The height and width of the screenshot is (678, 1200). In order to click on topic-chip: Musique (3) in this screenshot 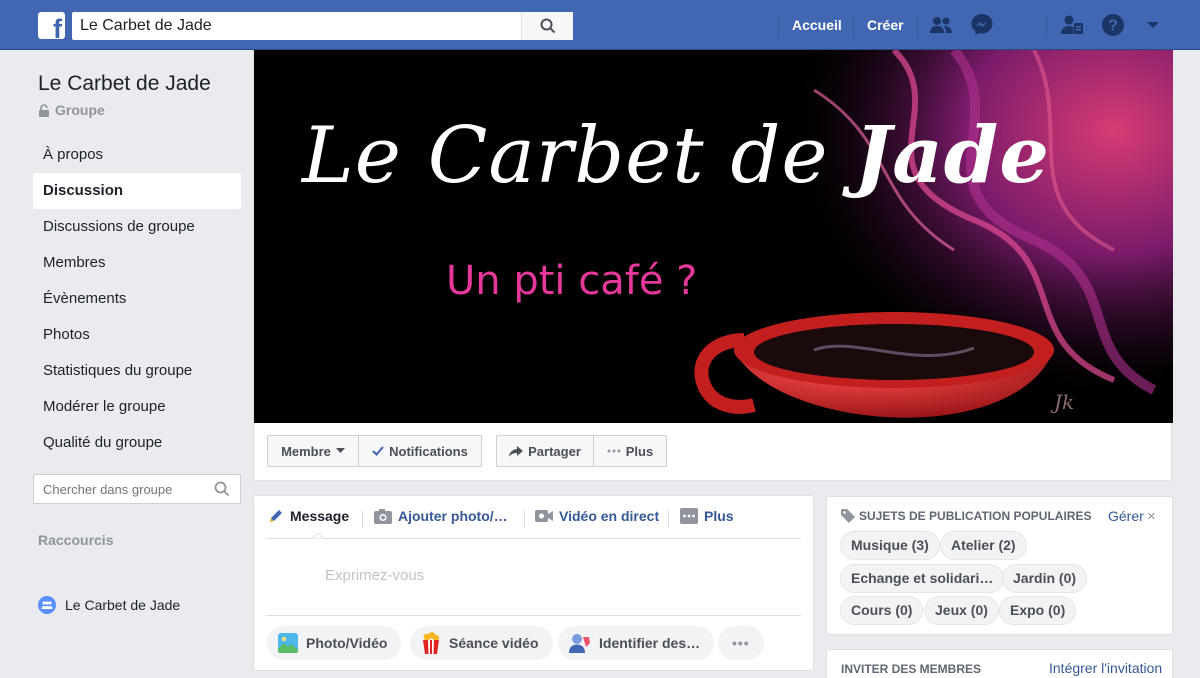, I will do `click(890, 545)`.